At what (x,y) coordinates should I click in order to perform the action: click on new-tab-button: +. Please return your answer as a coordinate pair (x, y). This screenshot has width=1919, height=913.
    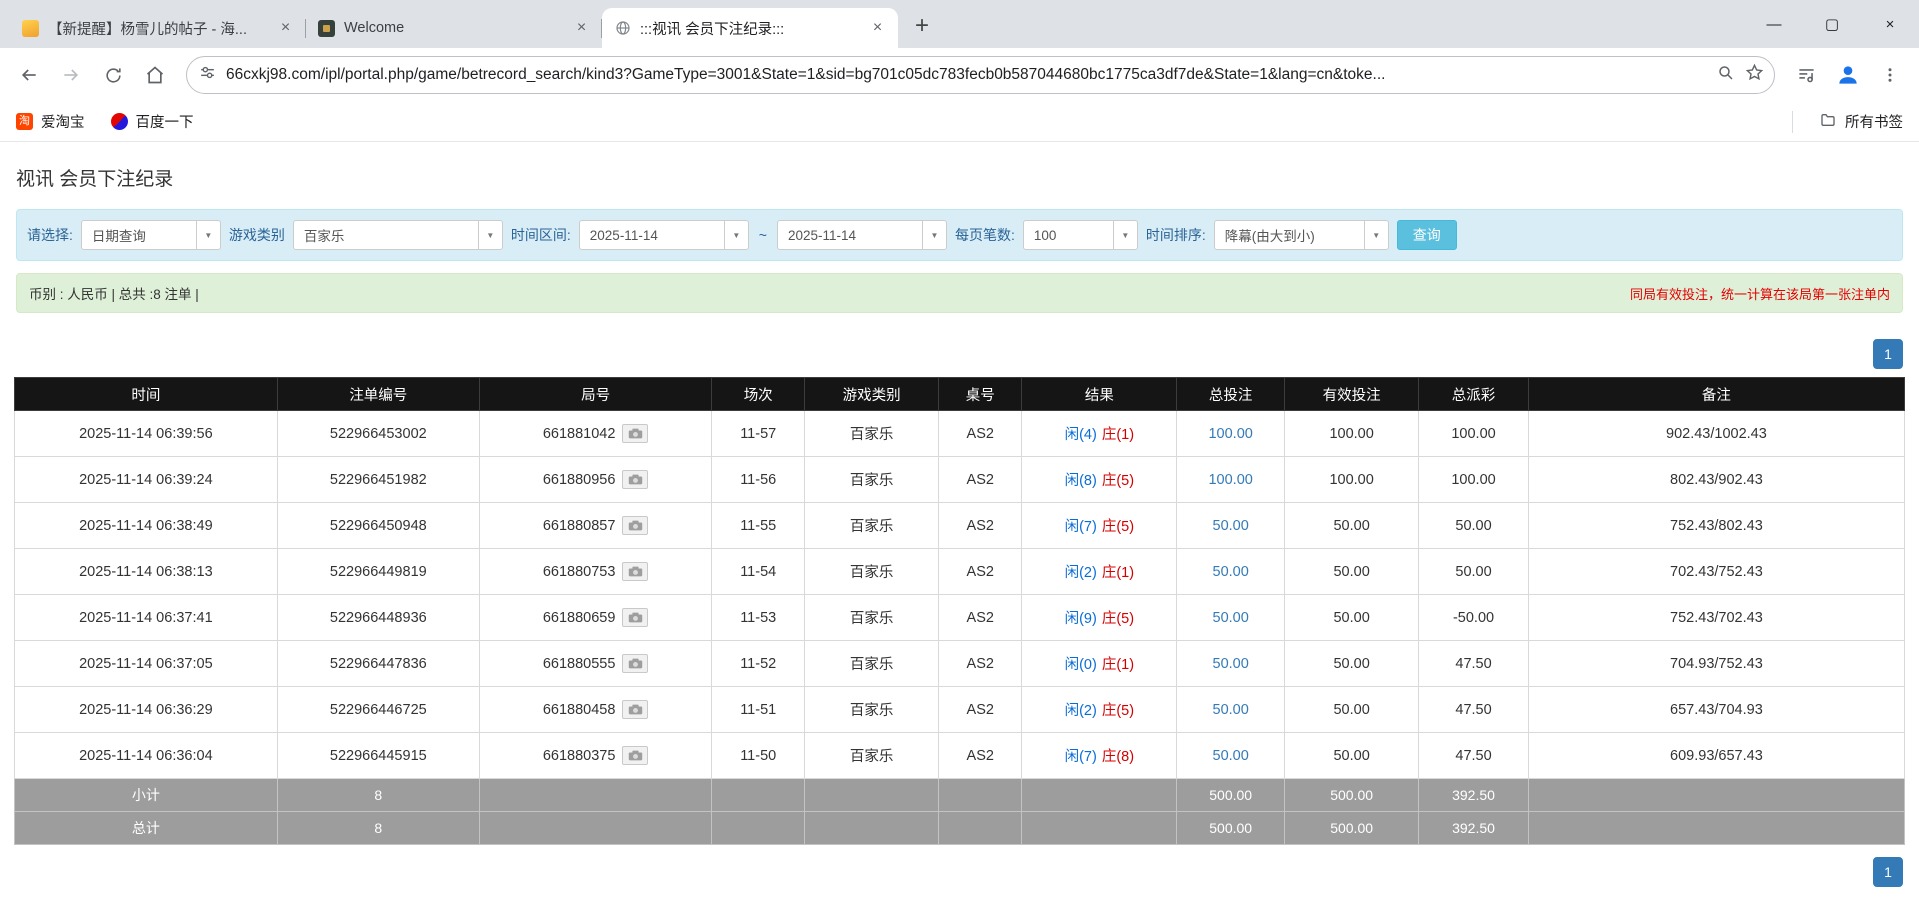
    Looking at the image, I should click on (922, 26).